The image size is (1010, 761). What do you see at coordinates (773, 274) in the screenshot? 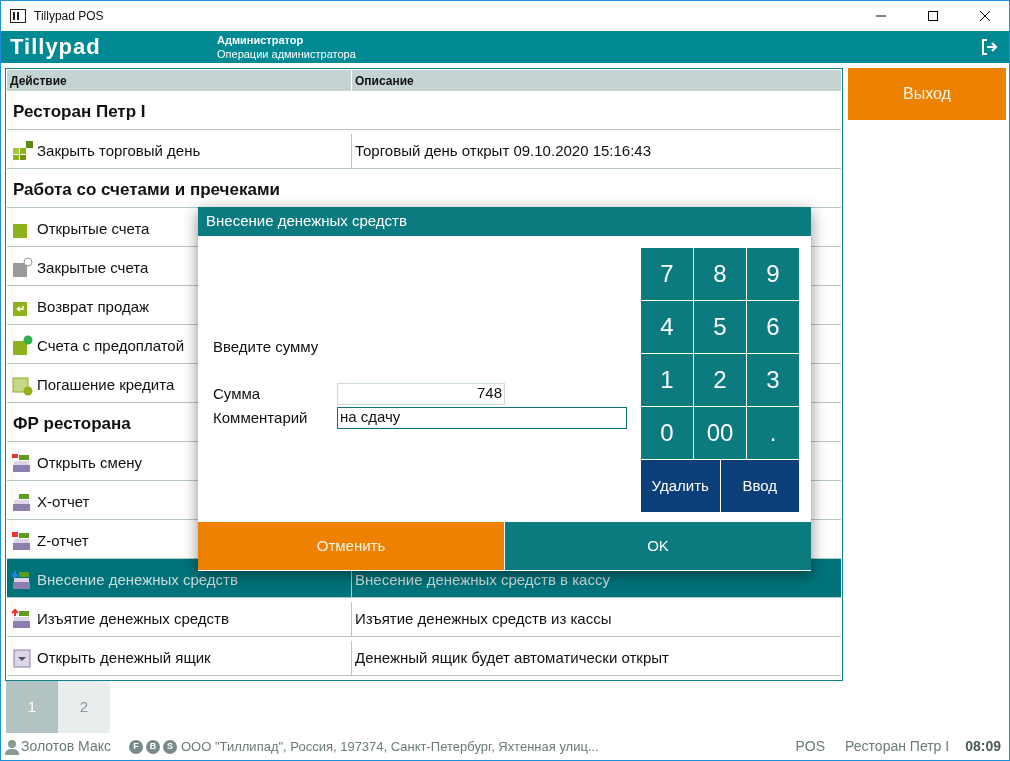
I see `keypad-key: 9` at bounding box center [773, 274].